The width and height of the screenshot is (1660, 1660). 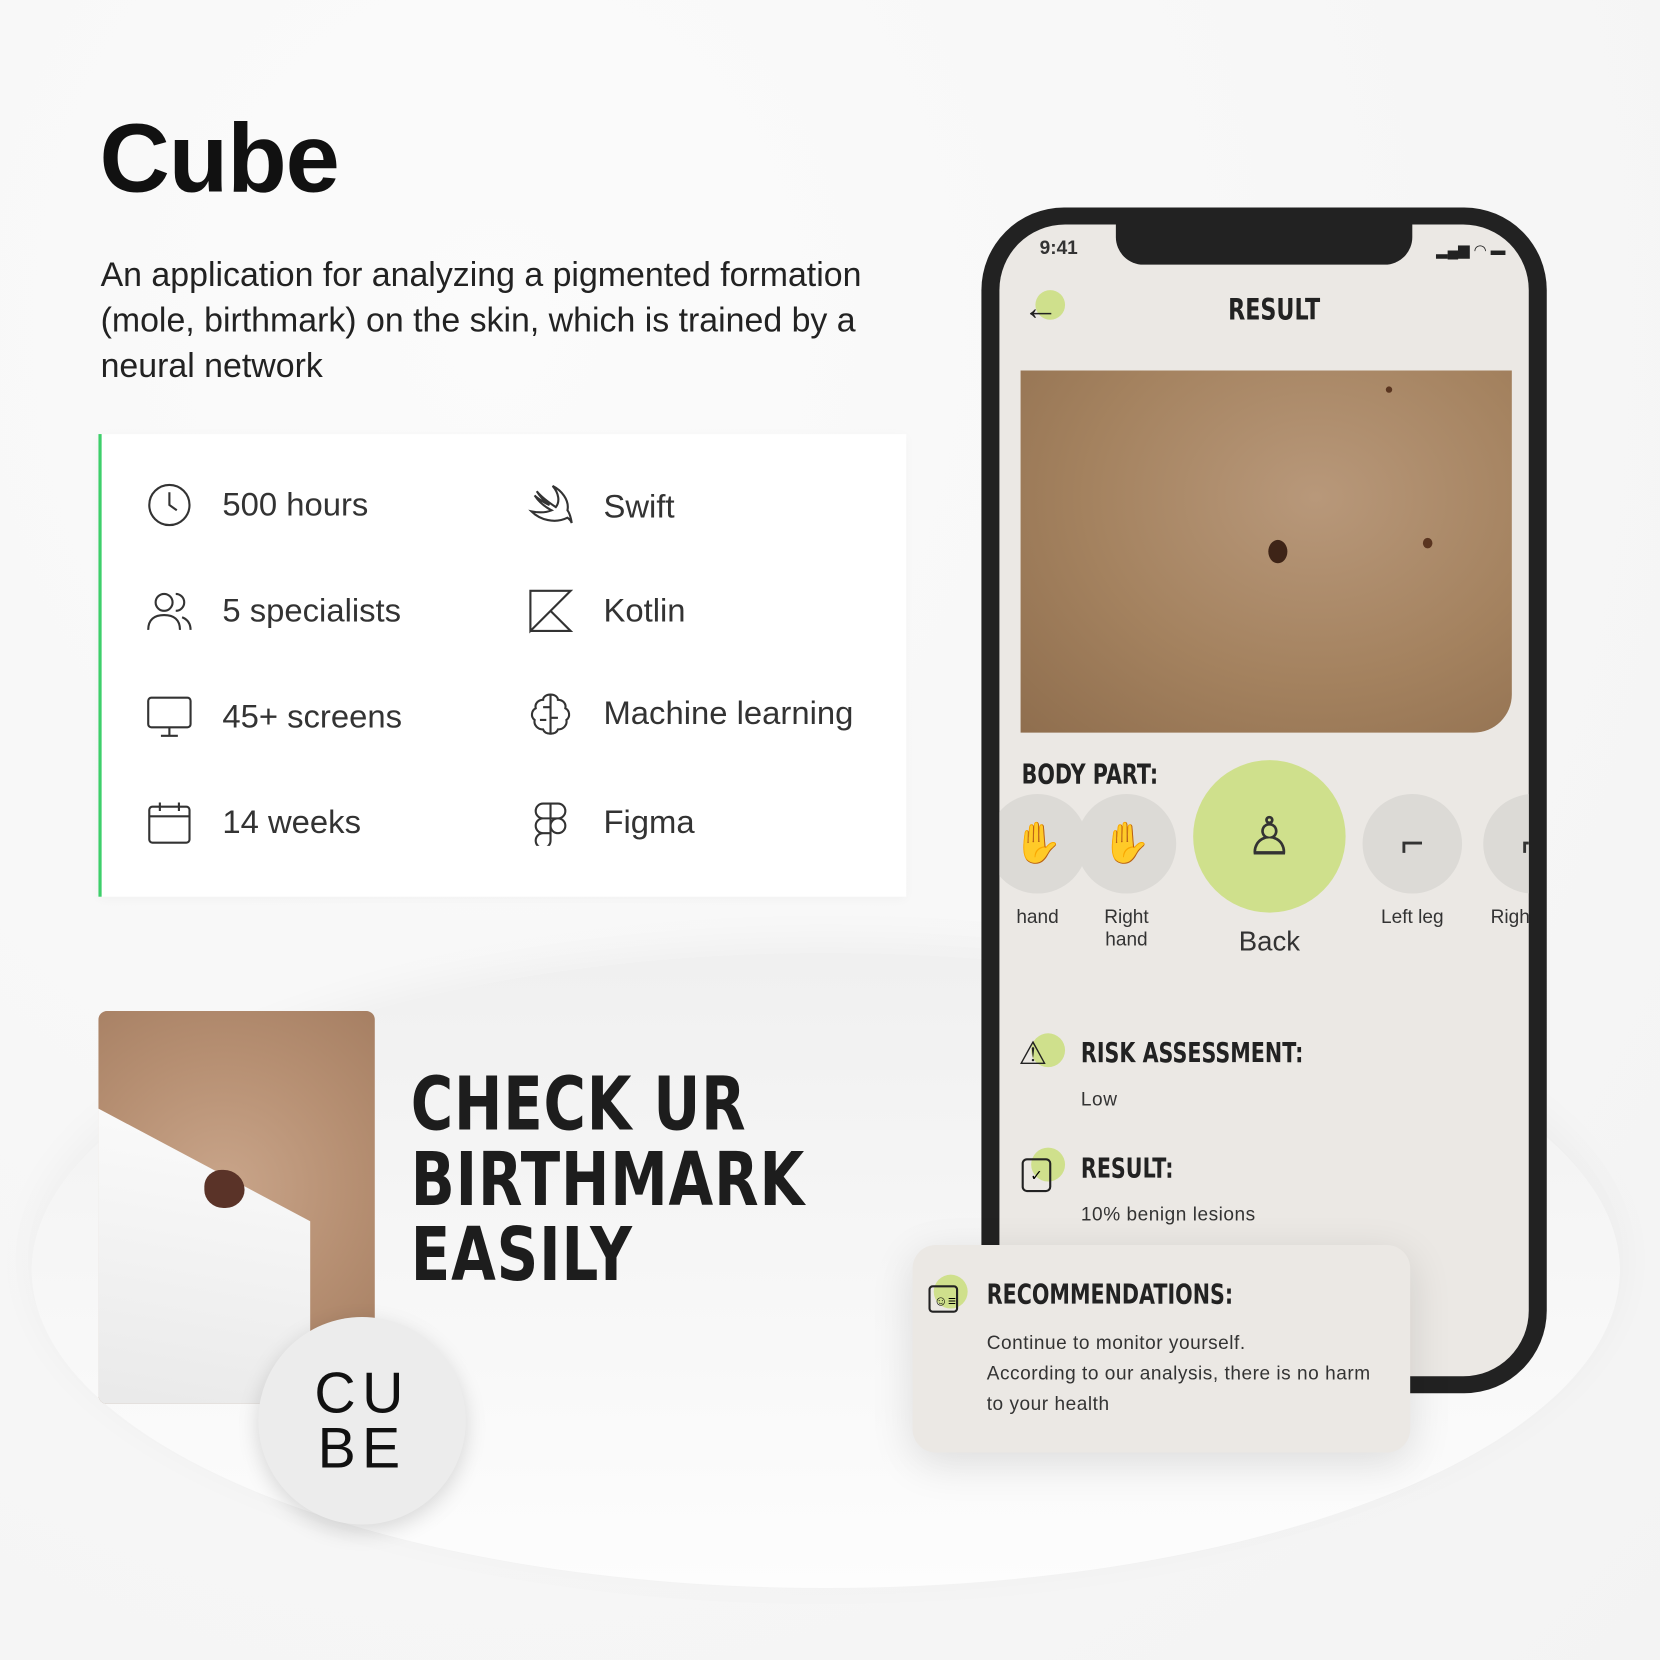 What do you see at coordinates (169, 611) in the screenshot?
I see `users-icon` at bounding box center [169, 611].